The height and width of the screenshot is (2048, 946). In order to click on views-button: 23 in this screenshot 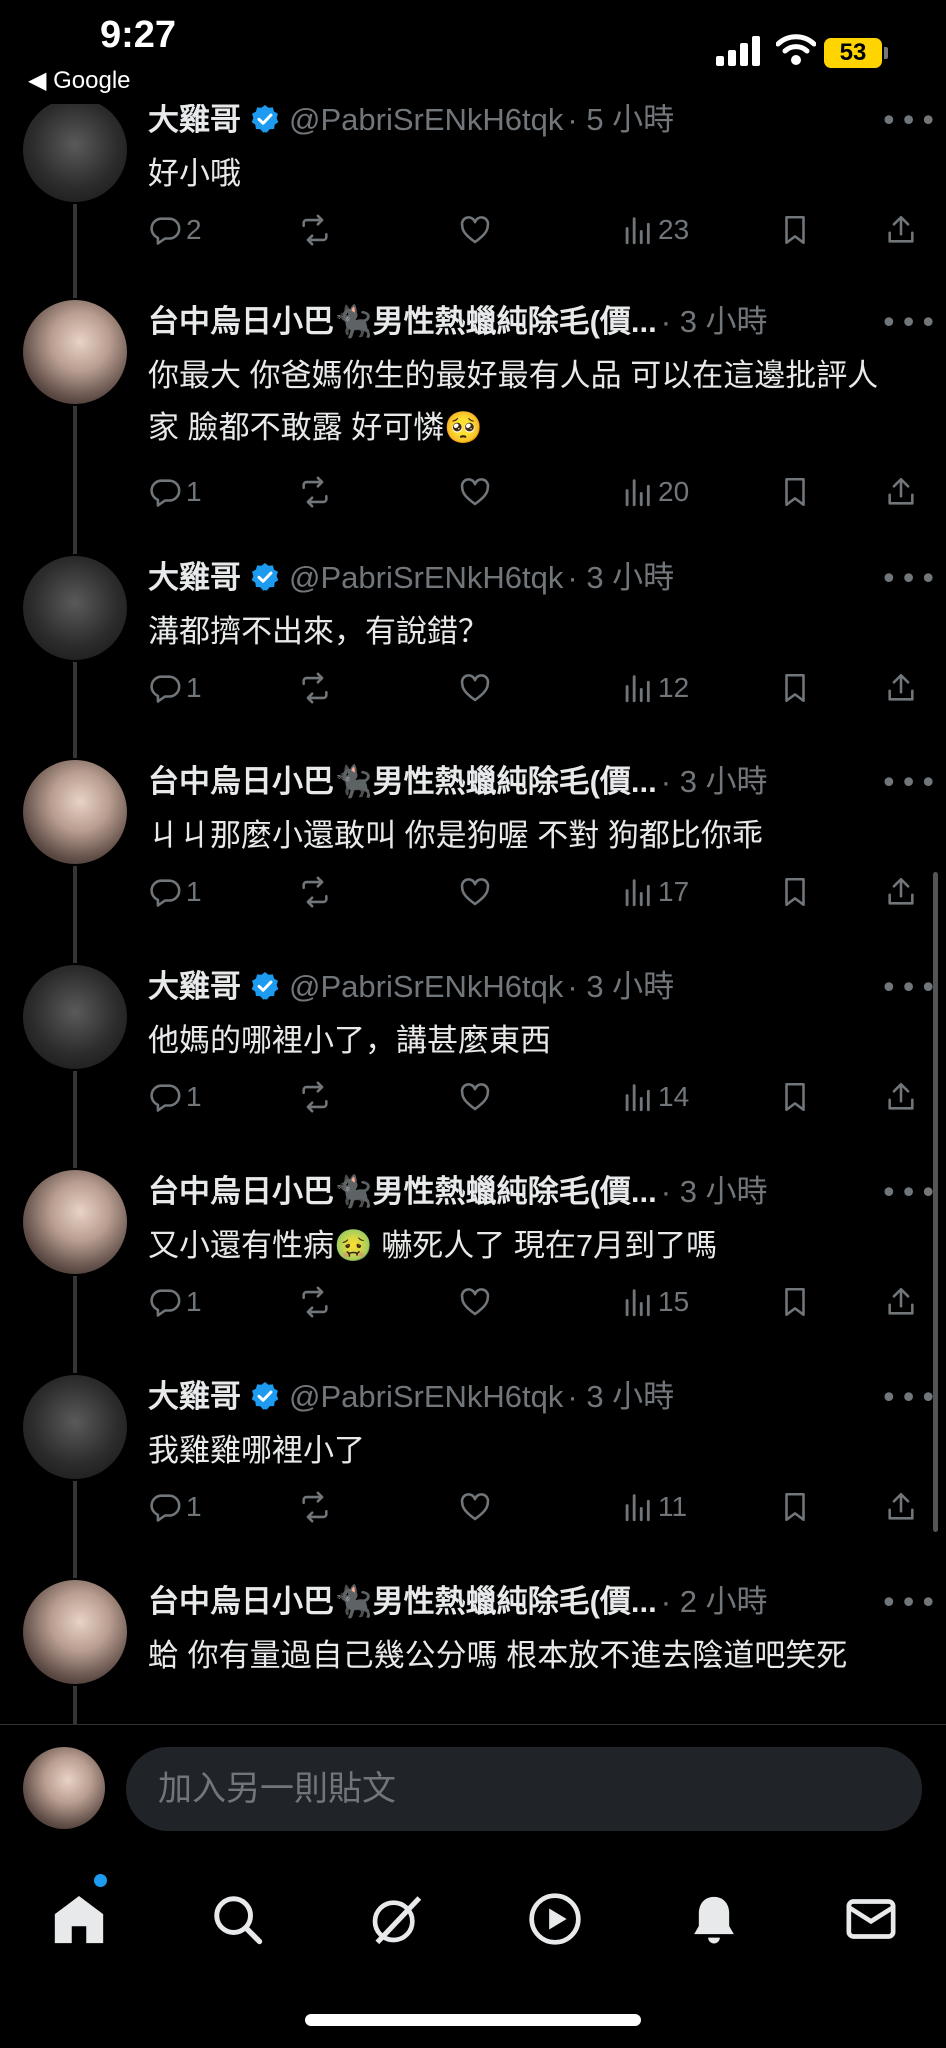, I will do `click(654, 230)`.